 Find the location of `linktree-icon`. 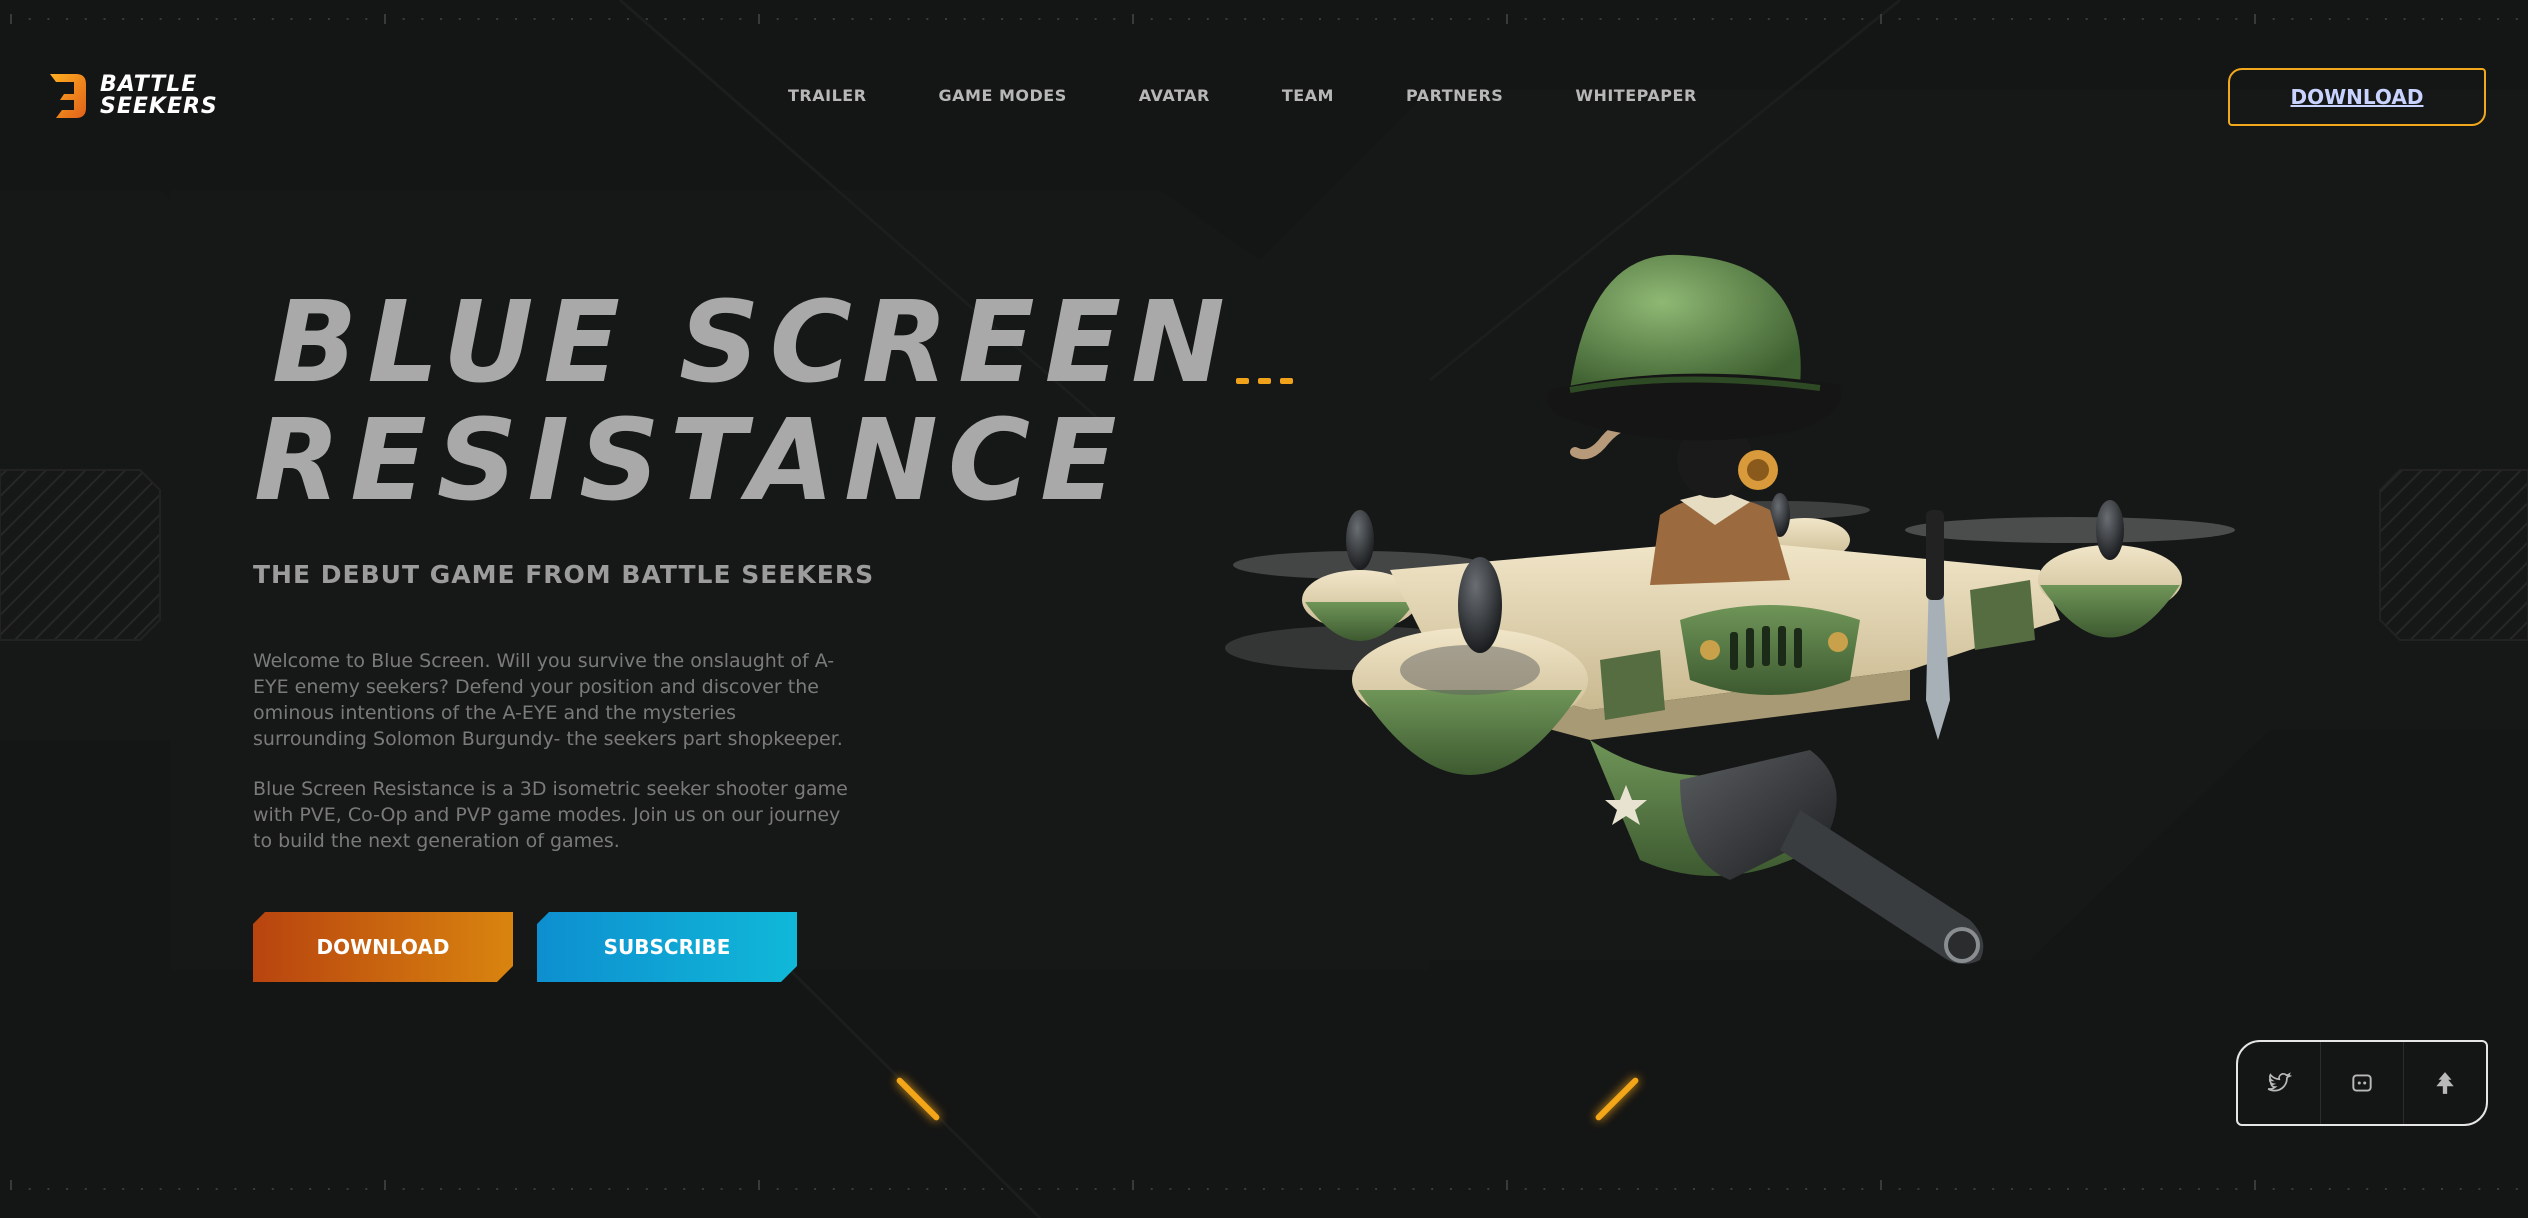

linktree-icon is located at coordinates (2445, 1083).